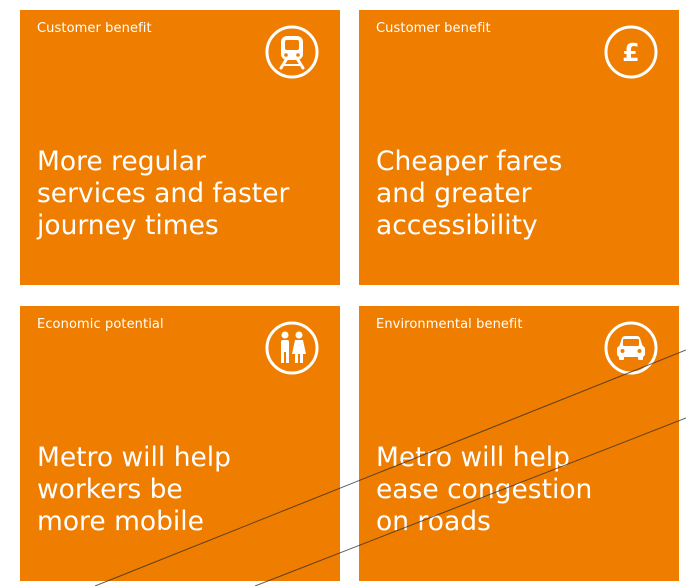  What do you see at coordinates (449, 324) in the screenshot?
I see `card-category: Environmental benefit` at bounding box center [449, 324].